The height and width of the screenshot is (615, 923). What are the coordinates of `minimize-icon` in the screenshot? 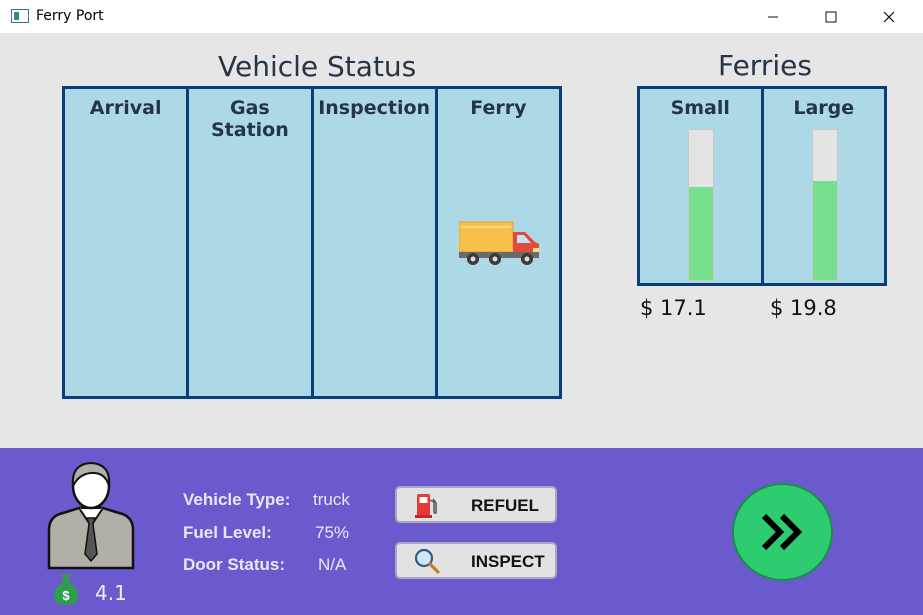 It's located at (773, 16).